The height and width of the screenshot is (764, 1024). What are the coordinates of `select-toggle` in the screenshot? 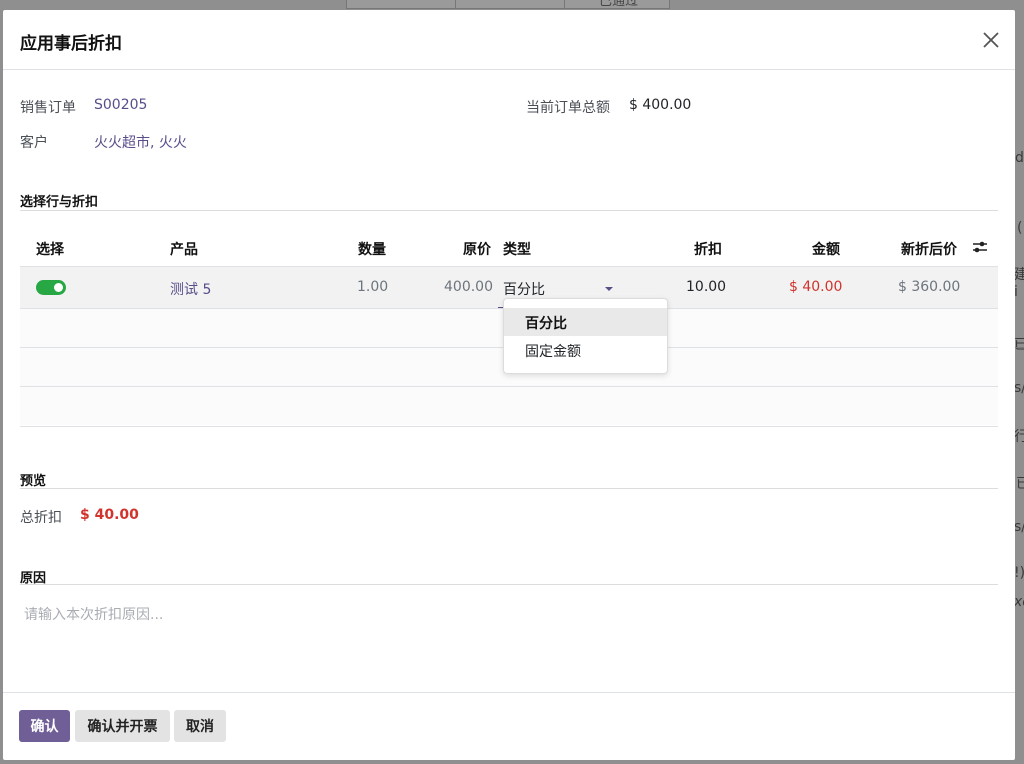 It's located at (51, 287).